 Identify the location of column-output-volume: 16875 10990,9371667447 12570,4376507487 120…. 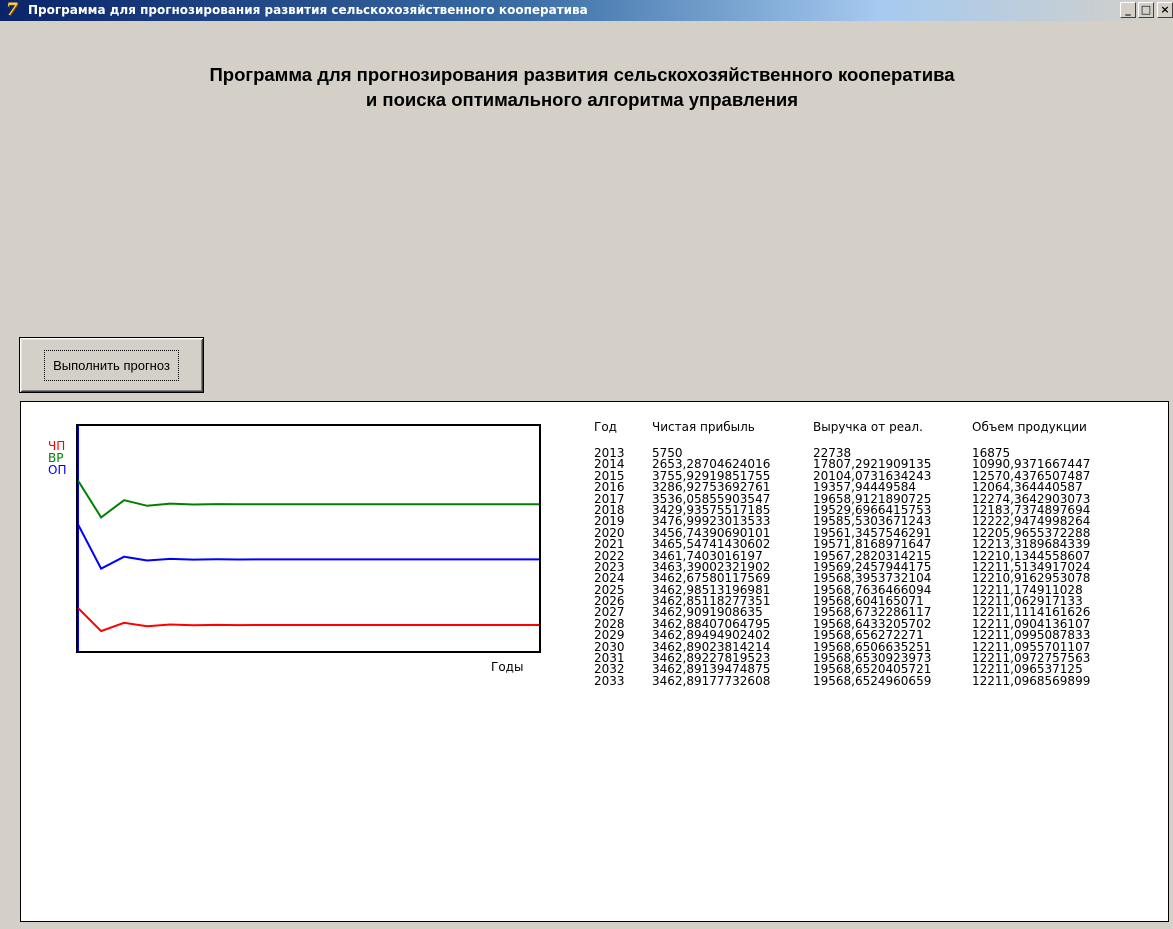
(1031, 567).